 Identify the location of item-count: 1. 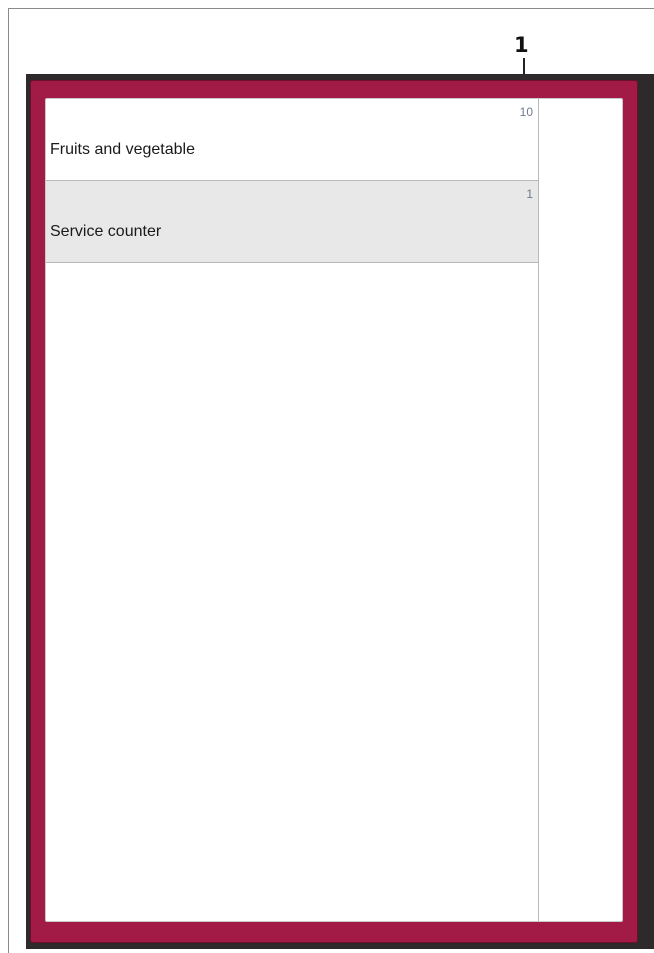
(529, 194).